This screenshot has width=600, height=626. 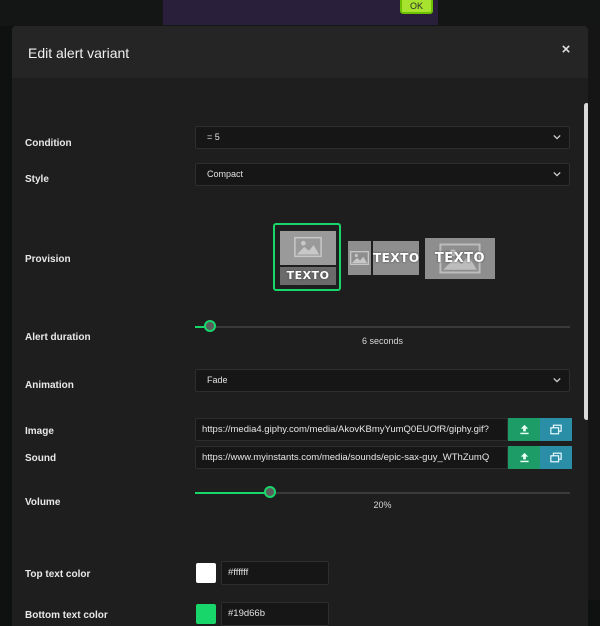 I want to click on background-preview-panel, so click(x=300, y=12).